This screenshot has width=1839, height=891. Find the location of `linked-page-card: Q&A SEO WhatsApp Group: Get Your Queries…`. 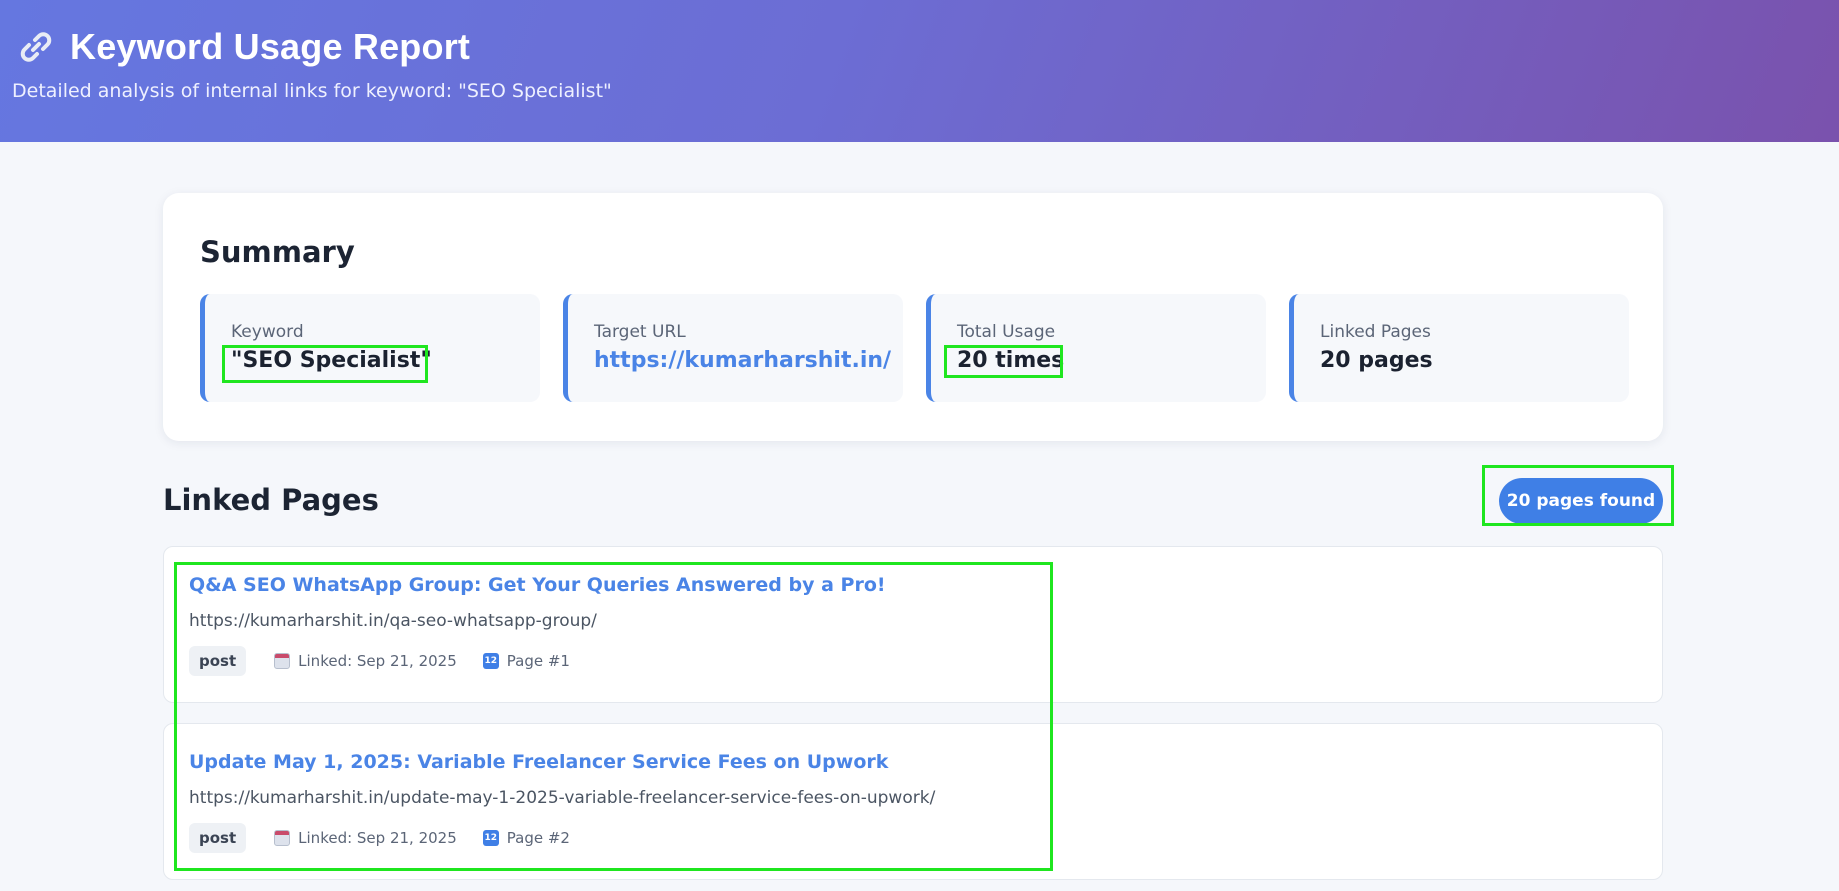

linked-page-card: Q&A SEO WhatsApp Group: Get Your Queries… is located at coordinates (913, 624).